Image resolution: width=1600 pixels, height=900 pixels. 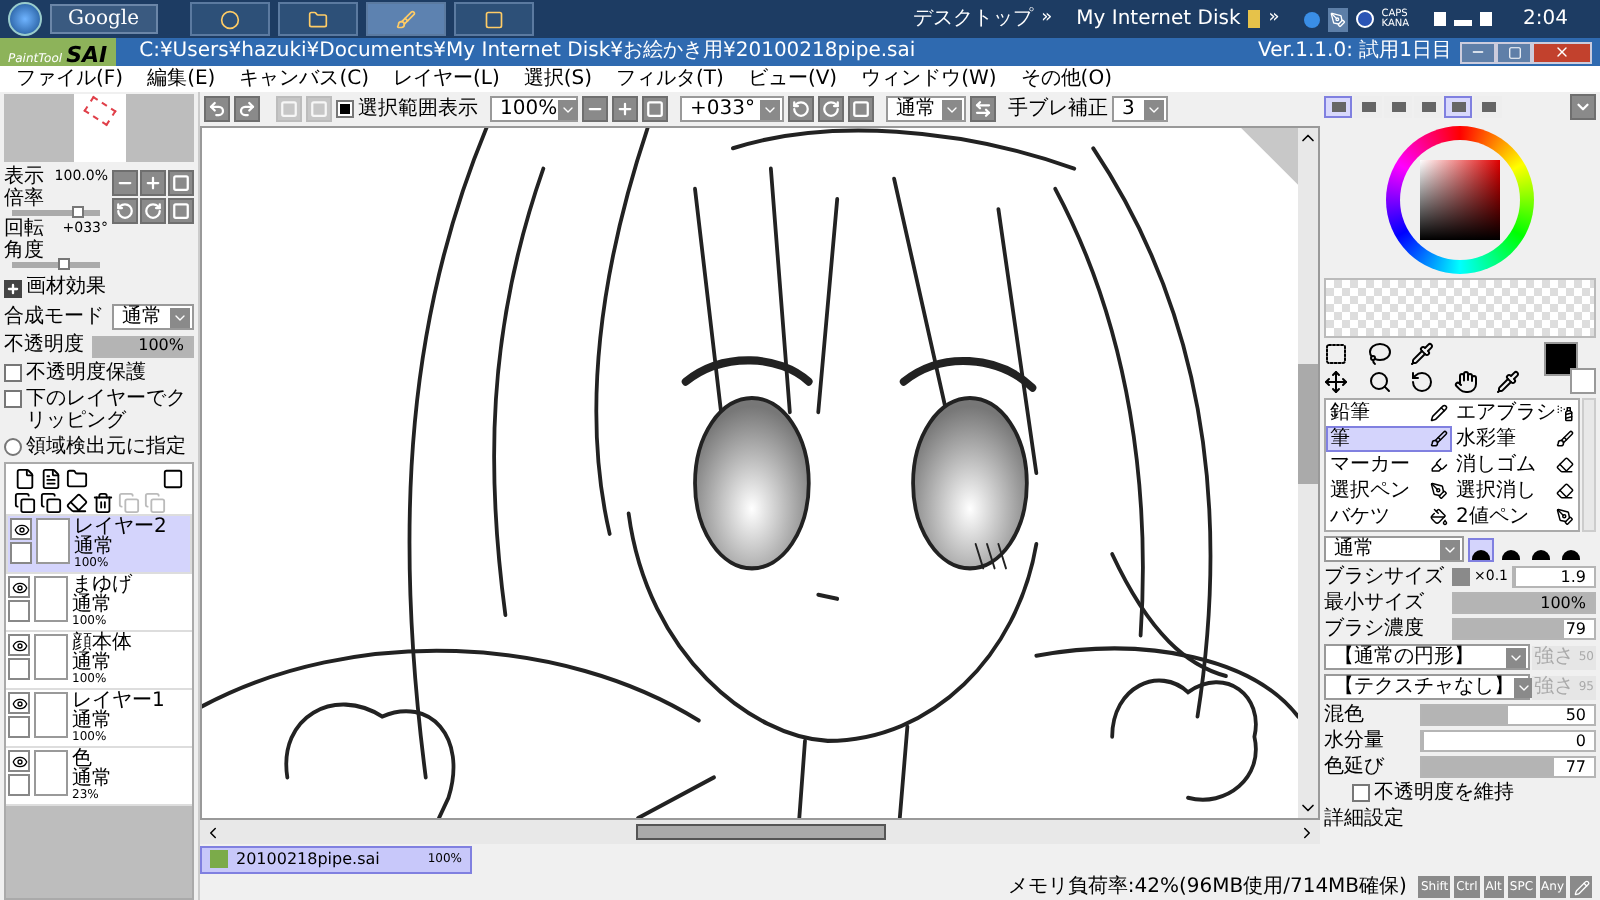 I want to click on horizontal-scrollbar, so click(x=760, y=832).